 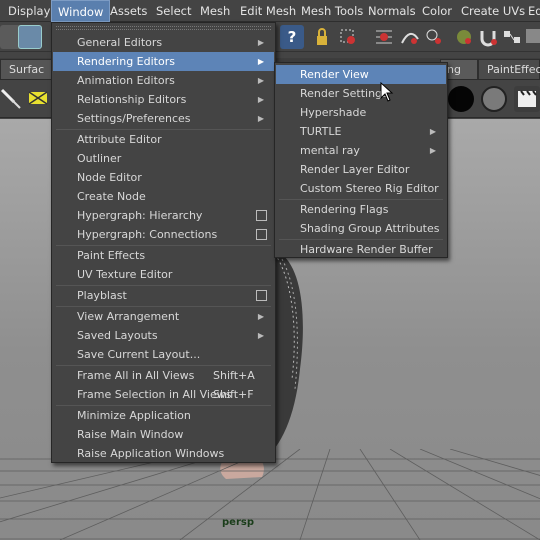 I want to click on menu-relationship-editors: Relationship Editors ▶, so click(x=163, y=99).